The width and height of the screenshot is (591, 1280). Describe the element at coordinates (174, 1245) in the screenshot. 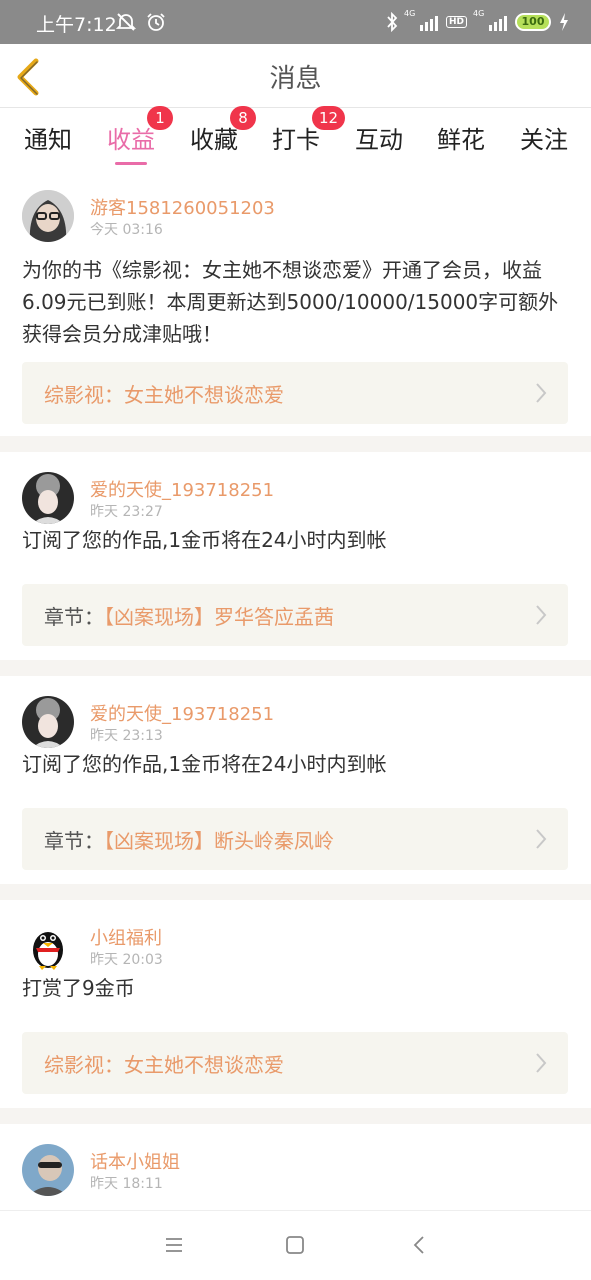

I see `menu-icon` at that location.